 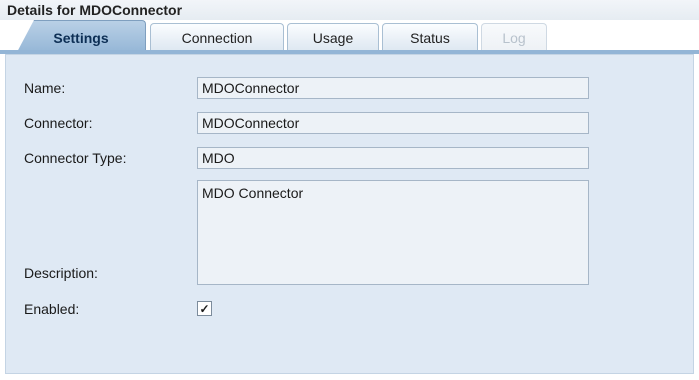 I want to click on connector-label: Connector:, so click(x=58, y=123).